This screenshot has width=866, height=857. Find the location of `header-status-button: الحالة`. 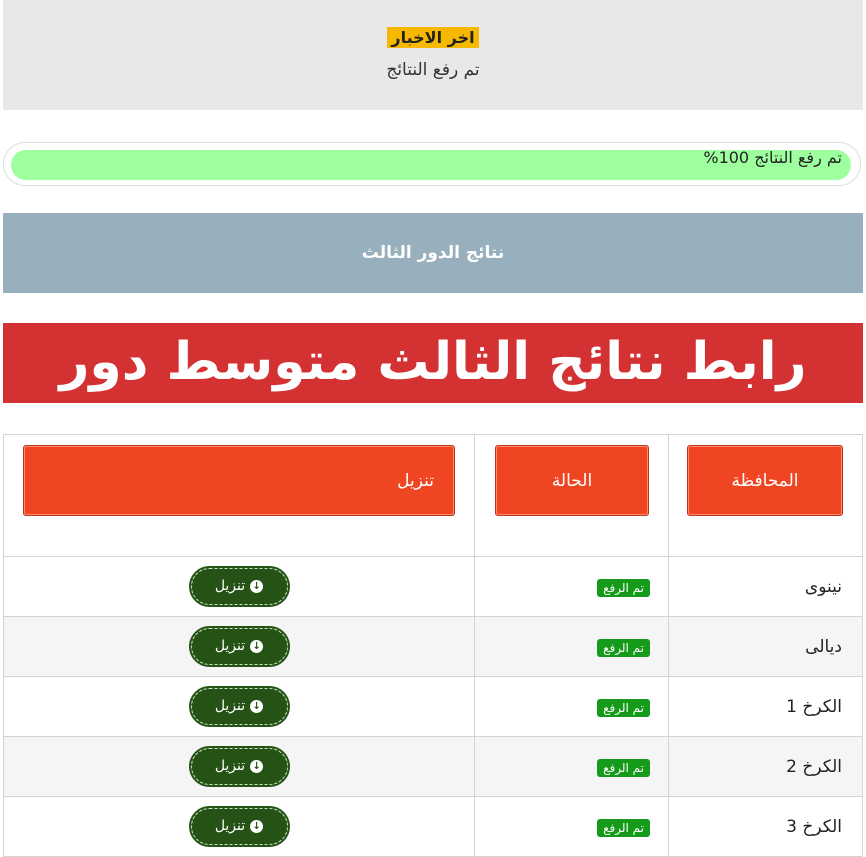

header-status-button: الحالة is located at coordinates (572, 480).